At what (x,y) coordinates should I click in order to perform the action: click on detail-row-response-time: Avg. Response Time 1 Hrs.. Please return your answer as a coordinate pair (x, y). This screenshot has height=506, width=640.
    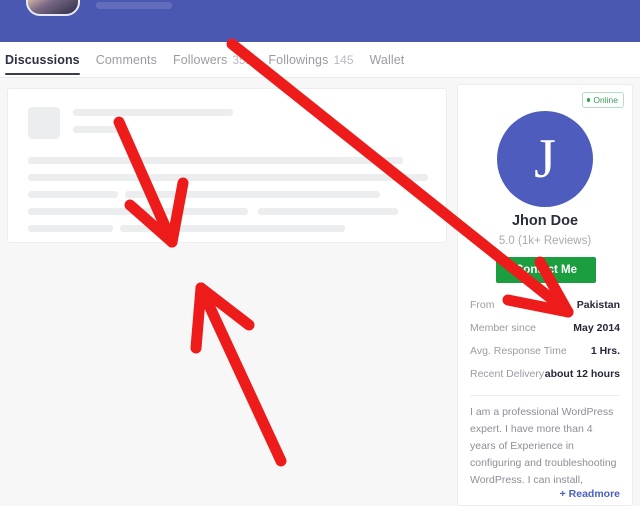
    Looking at the image, I should click on (545, 350).